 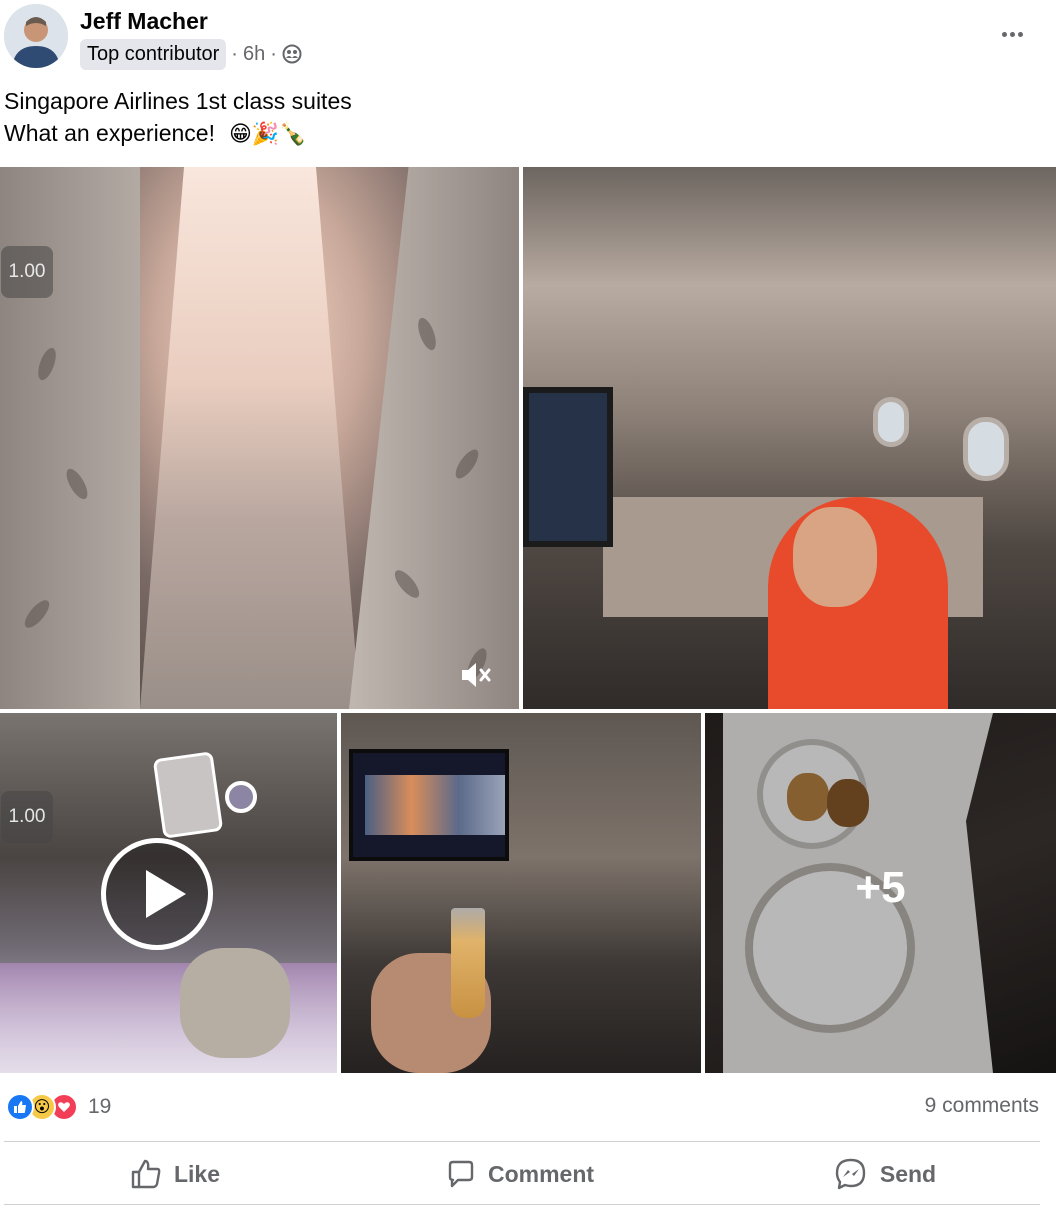 What do you see at coordinates (235, 1003) in the screenshot?
I see `vanity-stool` at bounding box center [235, 1003].